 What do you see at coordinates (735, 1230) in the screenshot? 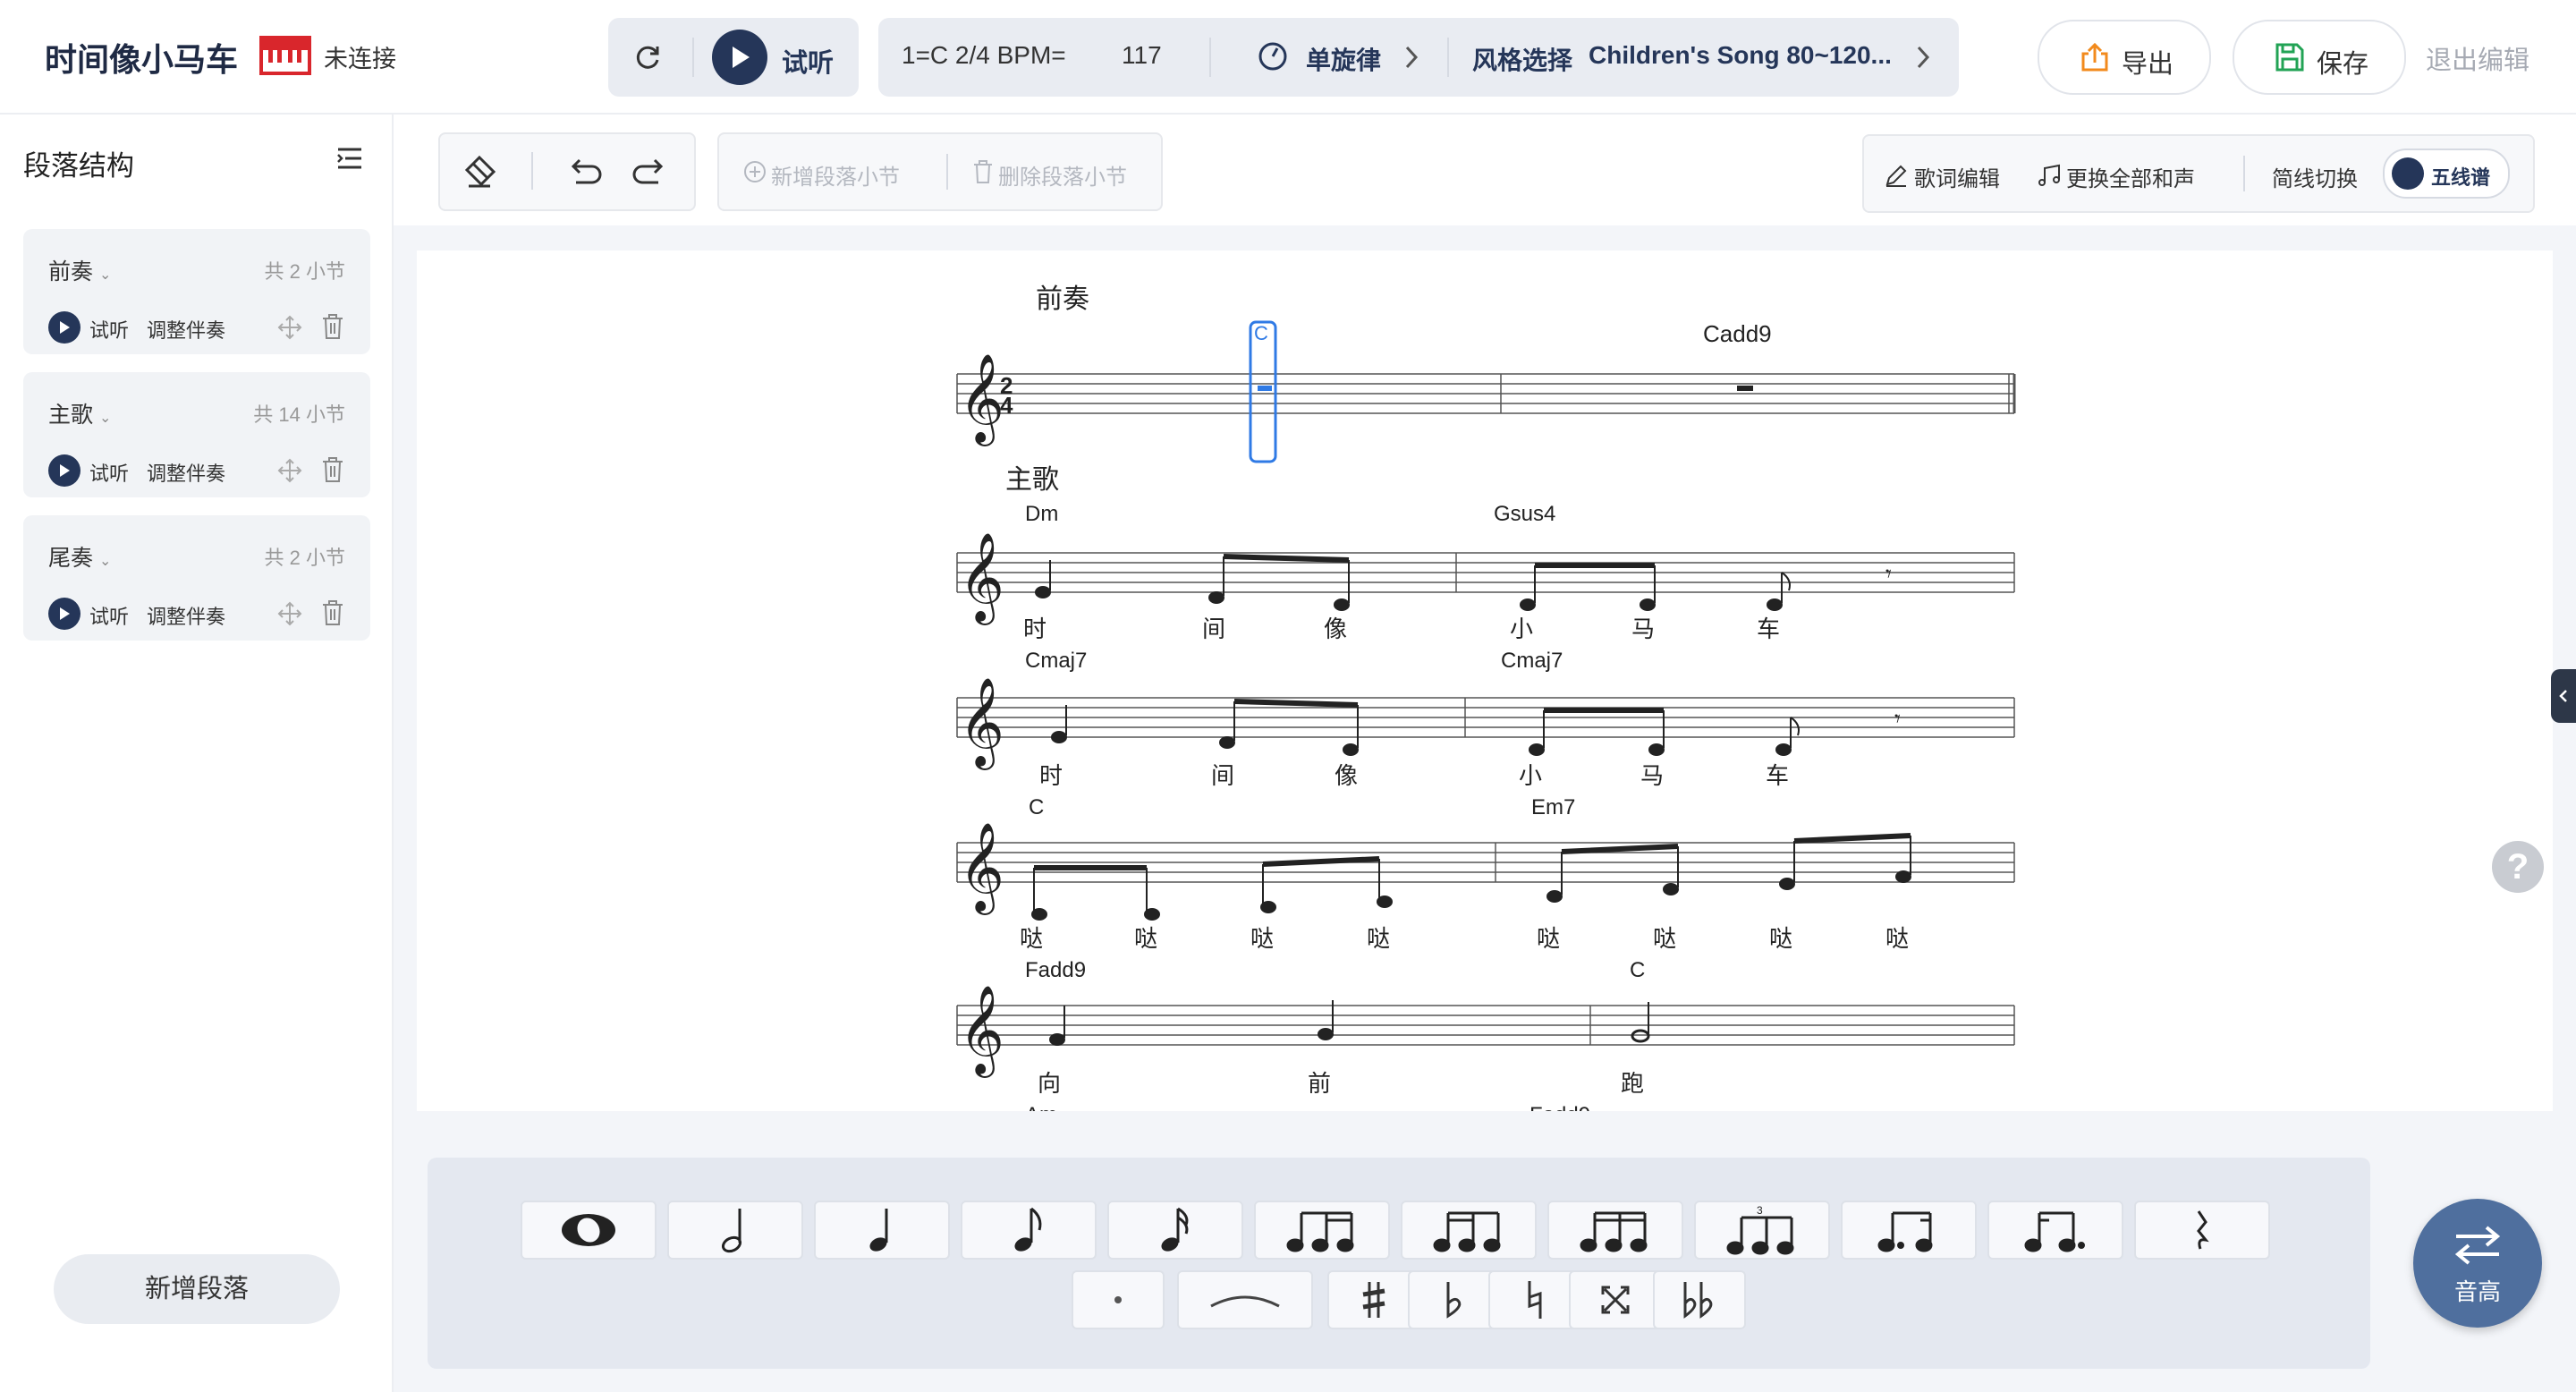
I see `half-note-button` at bounding box center [735, 1230].